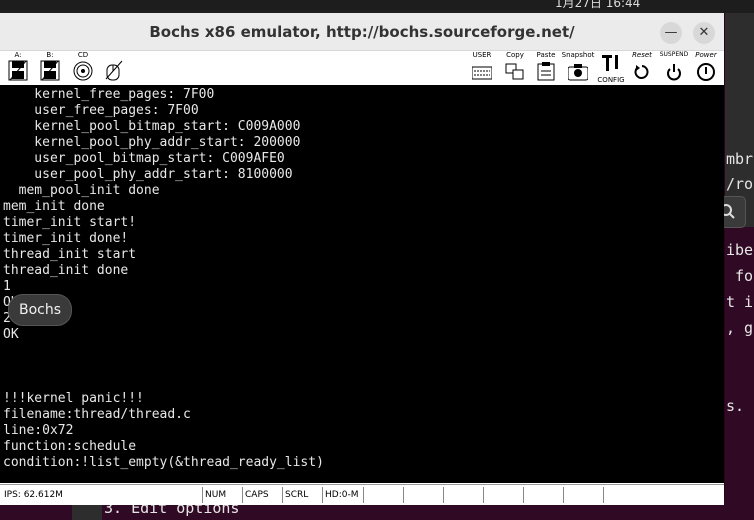  I want to click on cdrom-button: CD, so click(83, 67).